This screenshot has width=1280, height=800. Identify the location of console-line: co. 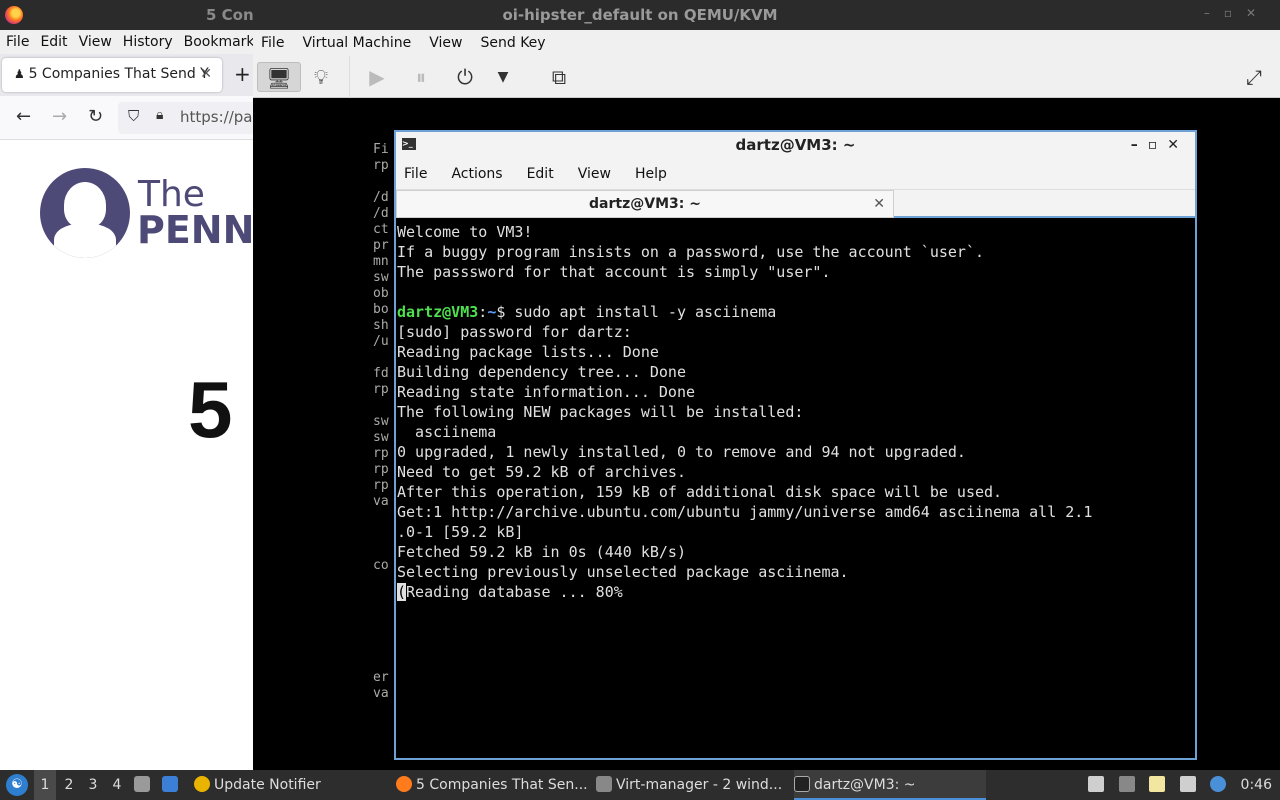
(381, 565).